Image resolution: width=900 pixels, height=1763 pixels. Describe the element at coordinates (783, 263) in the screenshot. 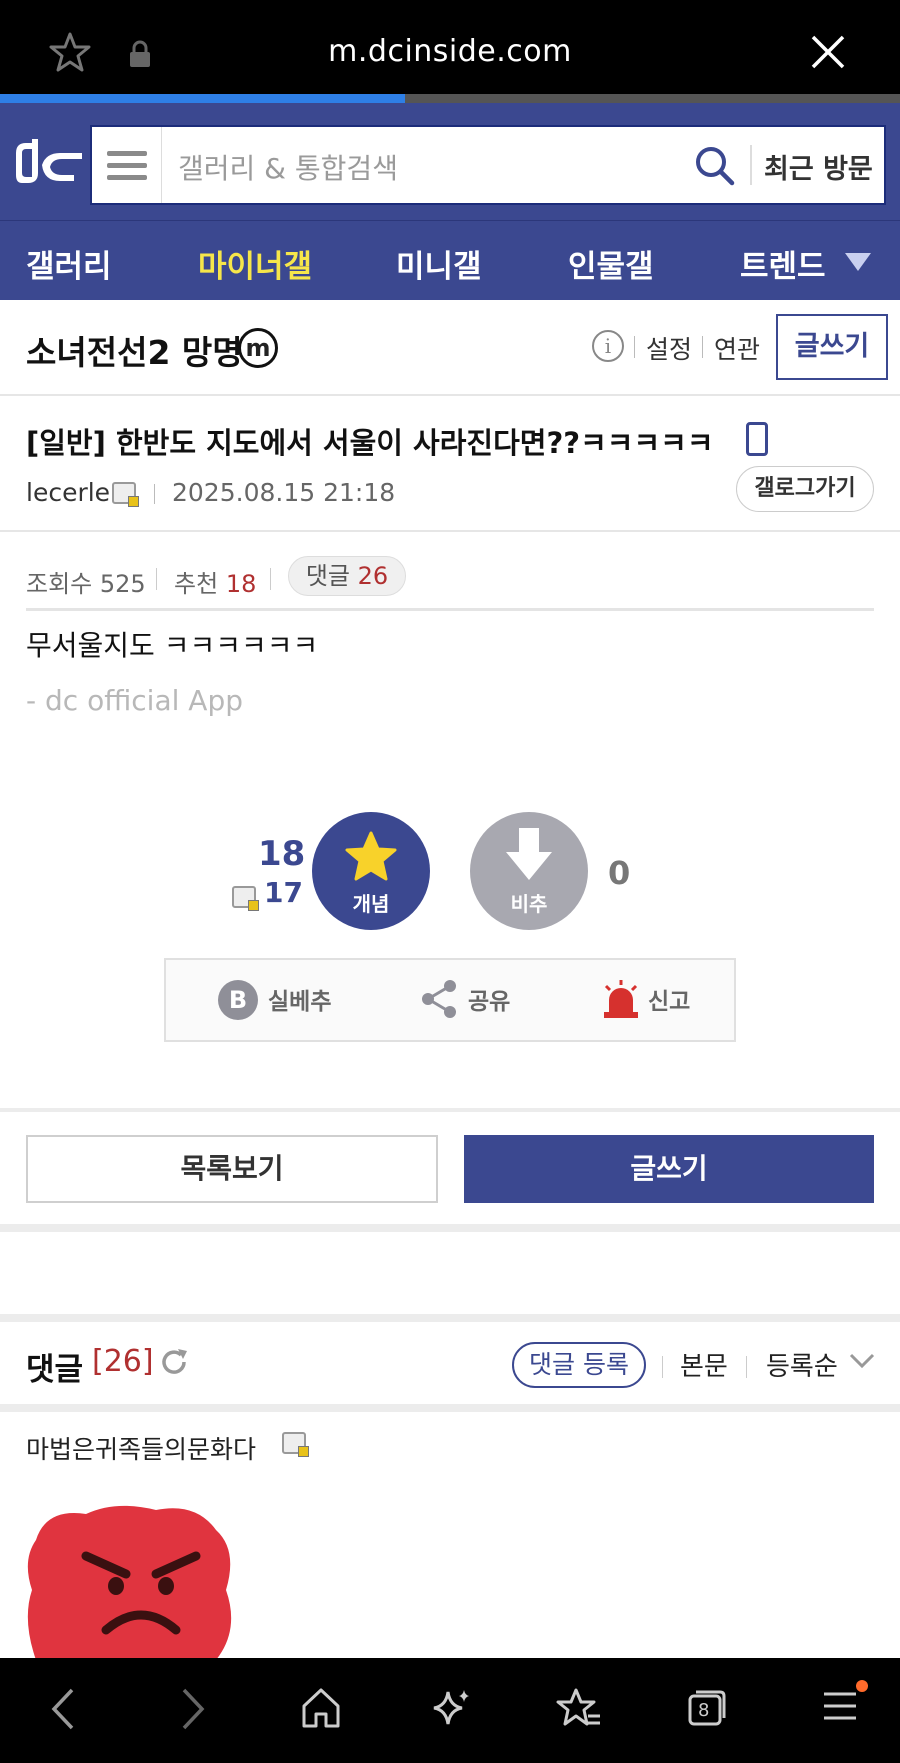

I see `tab-trend: 트렌드` at that location.